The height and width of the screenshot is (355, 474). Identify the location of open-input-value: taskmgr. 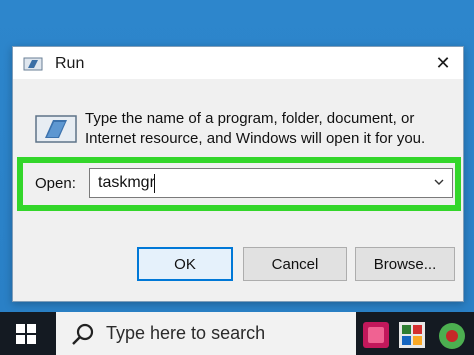
(126, 183).